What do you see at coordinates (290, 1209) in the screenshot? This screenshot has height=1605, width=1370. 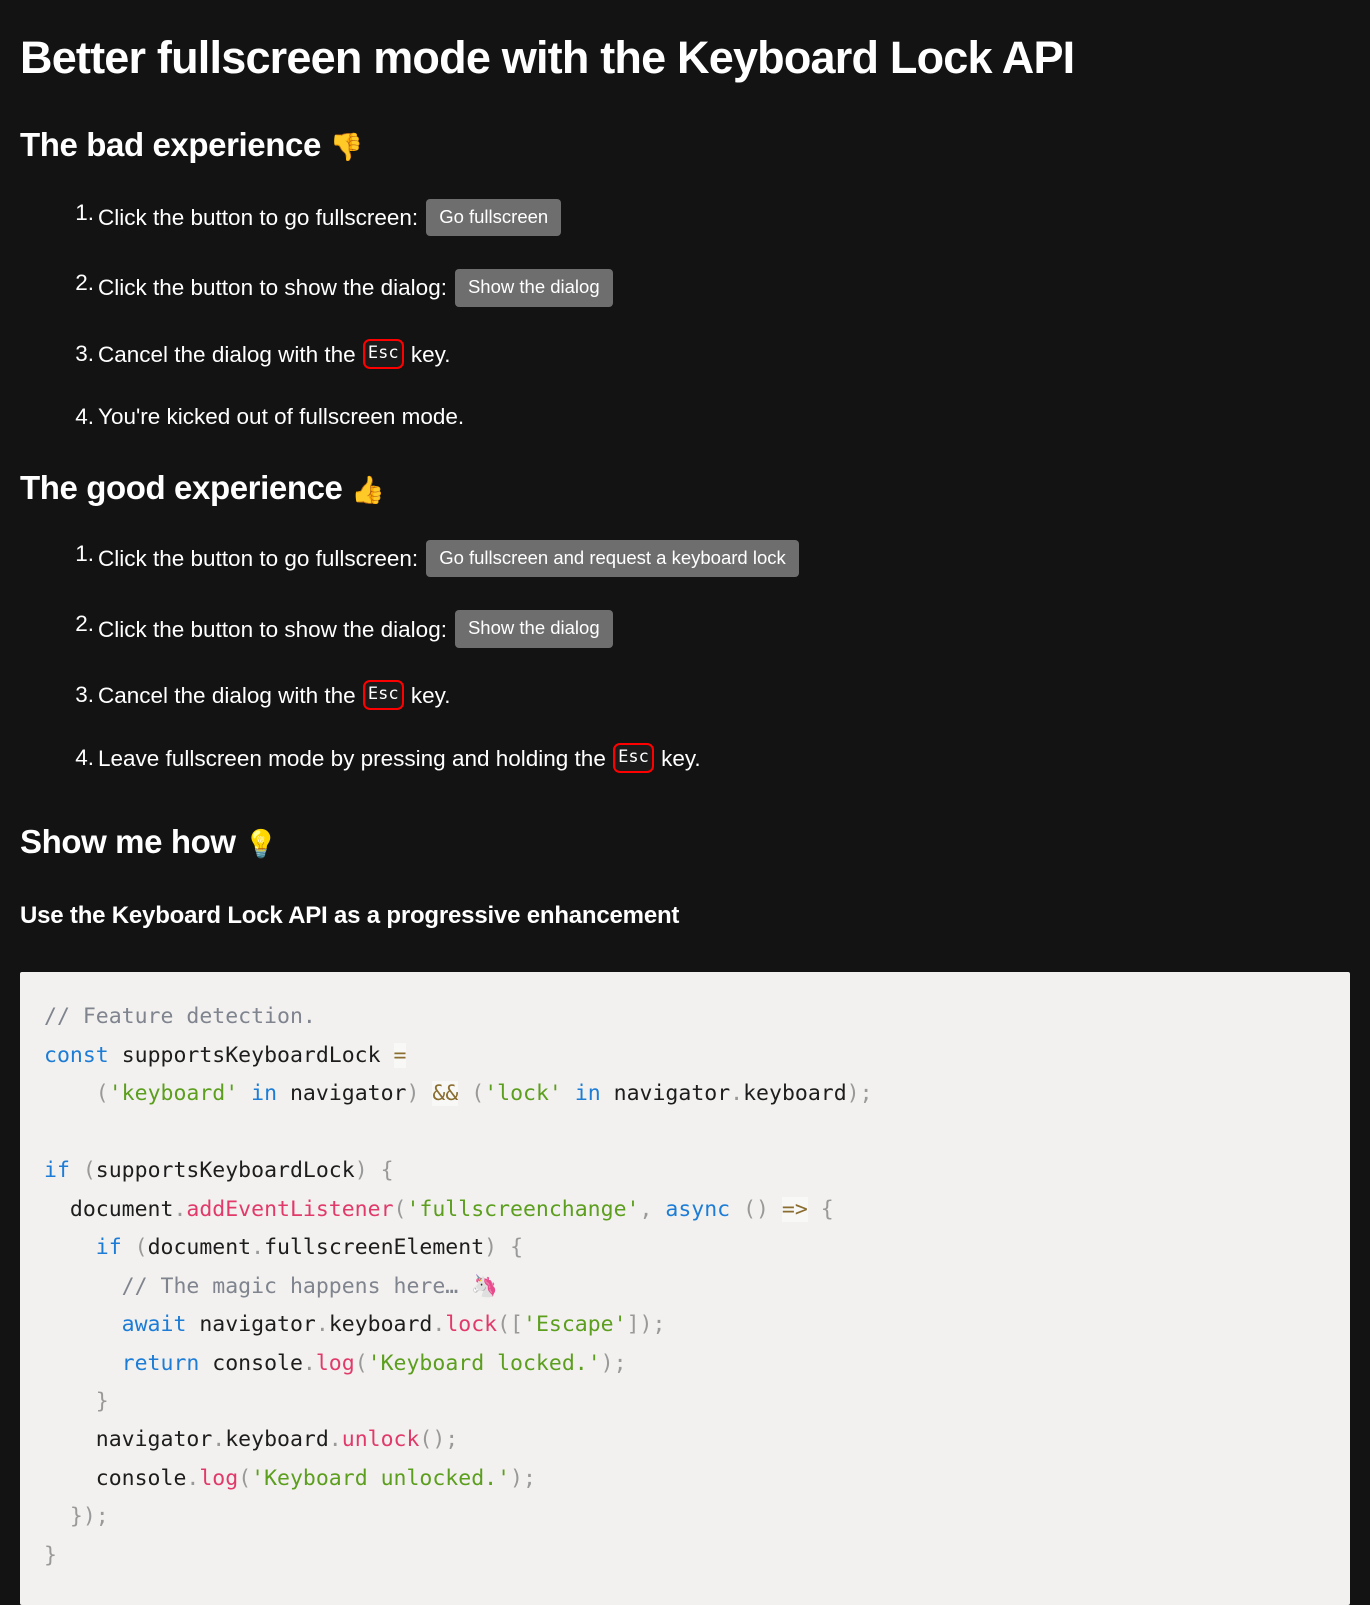 I see `code-function: addEventListener` at bounding box center [290, 1209].